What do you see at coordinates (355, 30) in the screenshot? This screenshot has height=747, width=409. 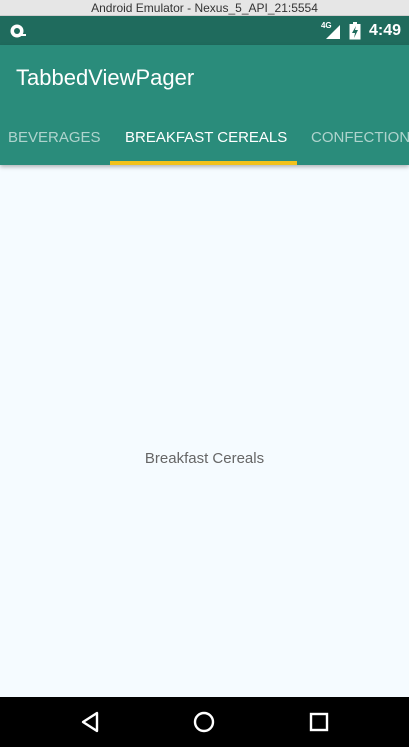 I see `battery-icon` at bounding box center [355, 30].